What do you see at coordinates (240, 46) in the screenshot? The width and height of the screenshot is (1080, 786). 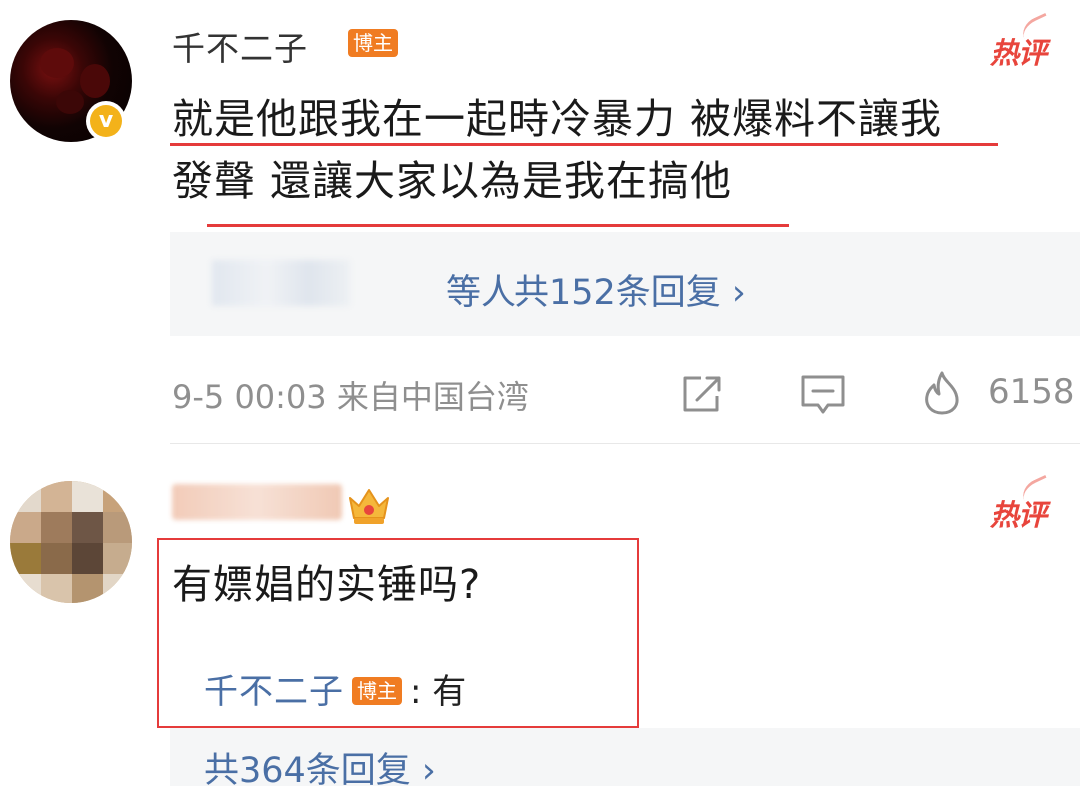 I see `username: 千不二子` at bounding box center [240, 46].